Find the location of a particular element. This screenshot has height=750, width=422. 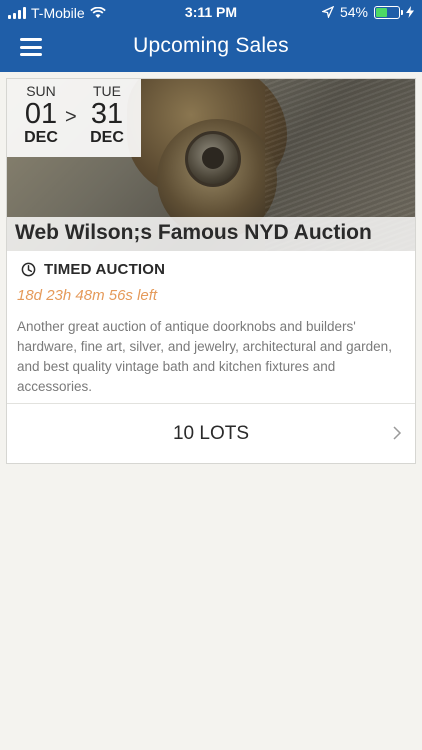

end-month: DEC is located at coordinates (107, 137).